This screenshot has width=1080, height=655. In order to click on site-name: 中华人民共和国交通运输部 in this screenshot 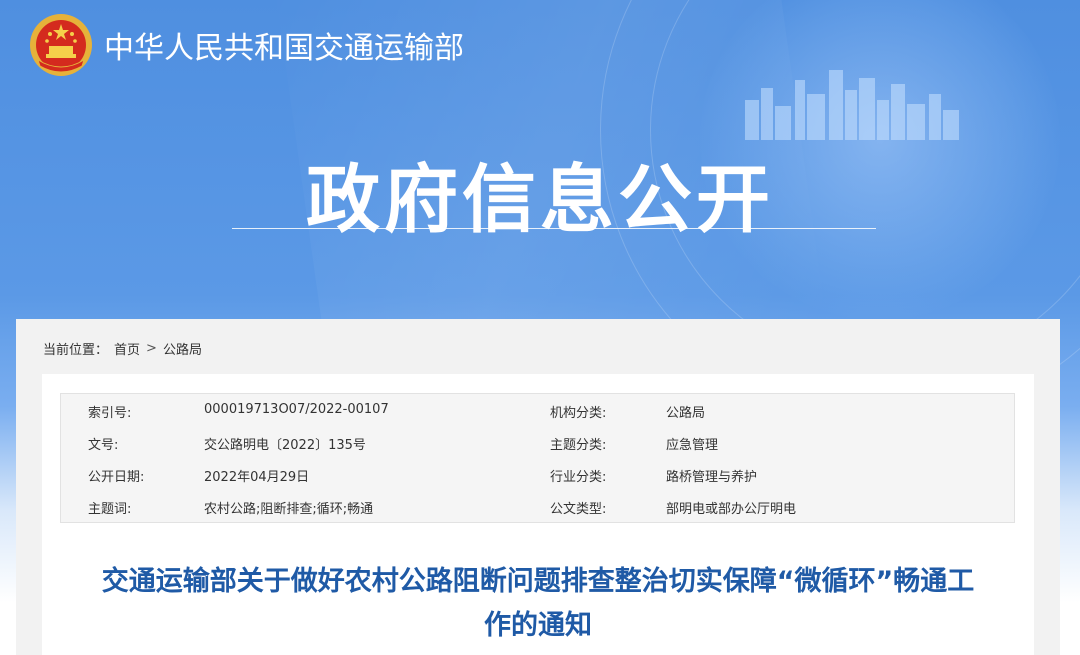, I will do `click(284, 45)`.